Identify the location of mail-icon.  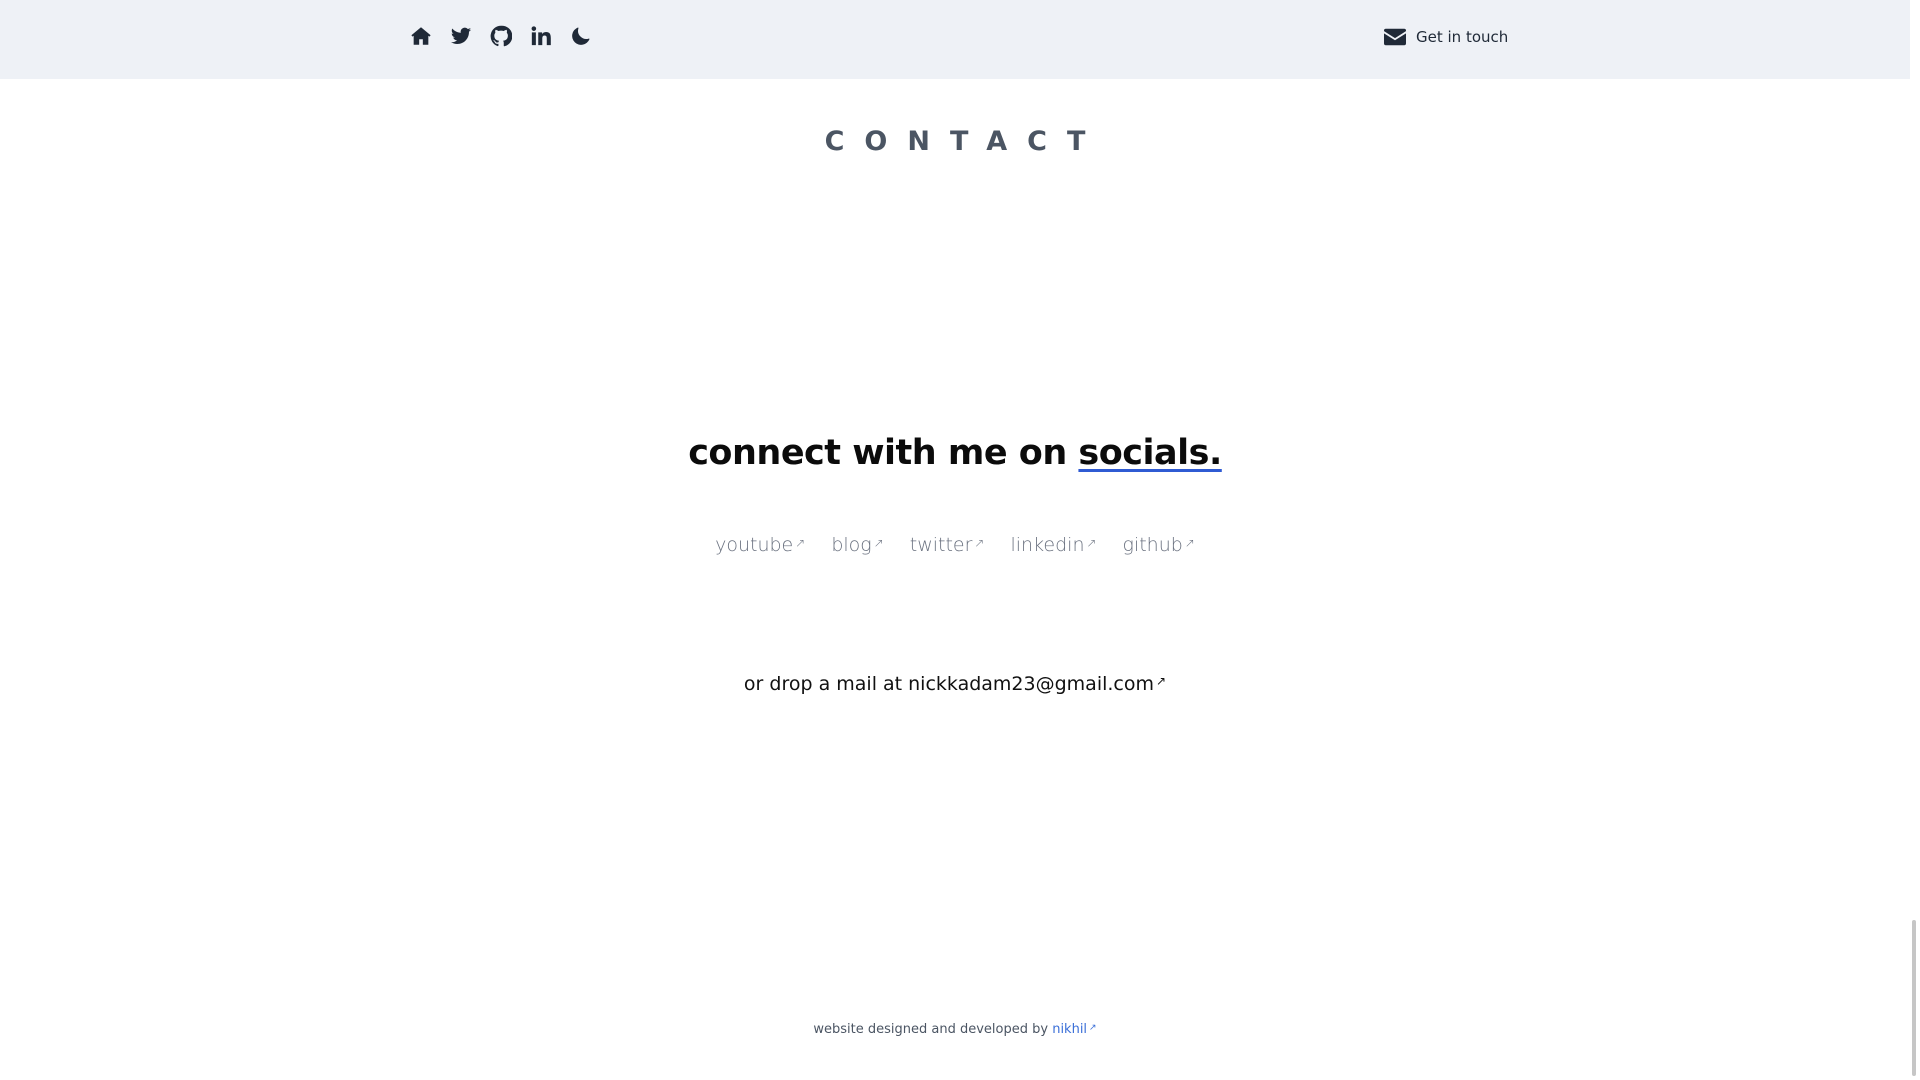
(1395, 37).